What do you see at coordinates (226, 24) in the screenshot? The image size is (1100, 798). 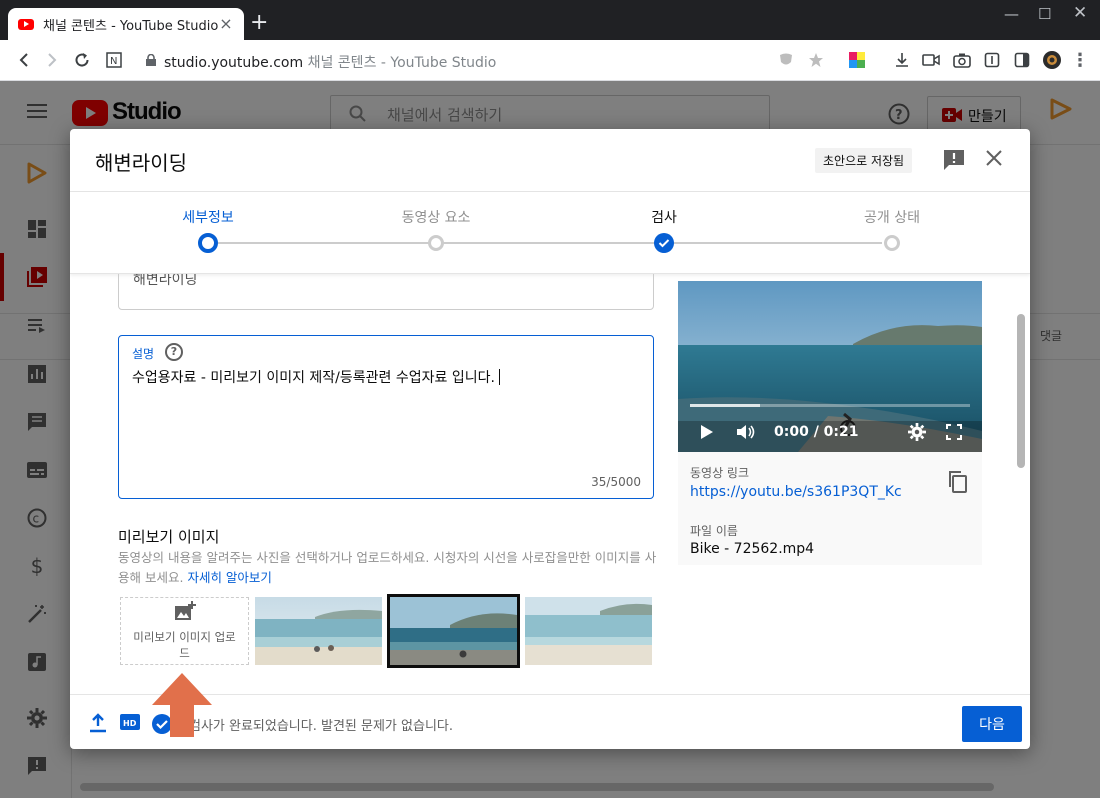 I see `tab-close-icon: ×` at bounding box center [226, 24].